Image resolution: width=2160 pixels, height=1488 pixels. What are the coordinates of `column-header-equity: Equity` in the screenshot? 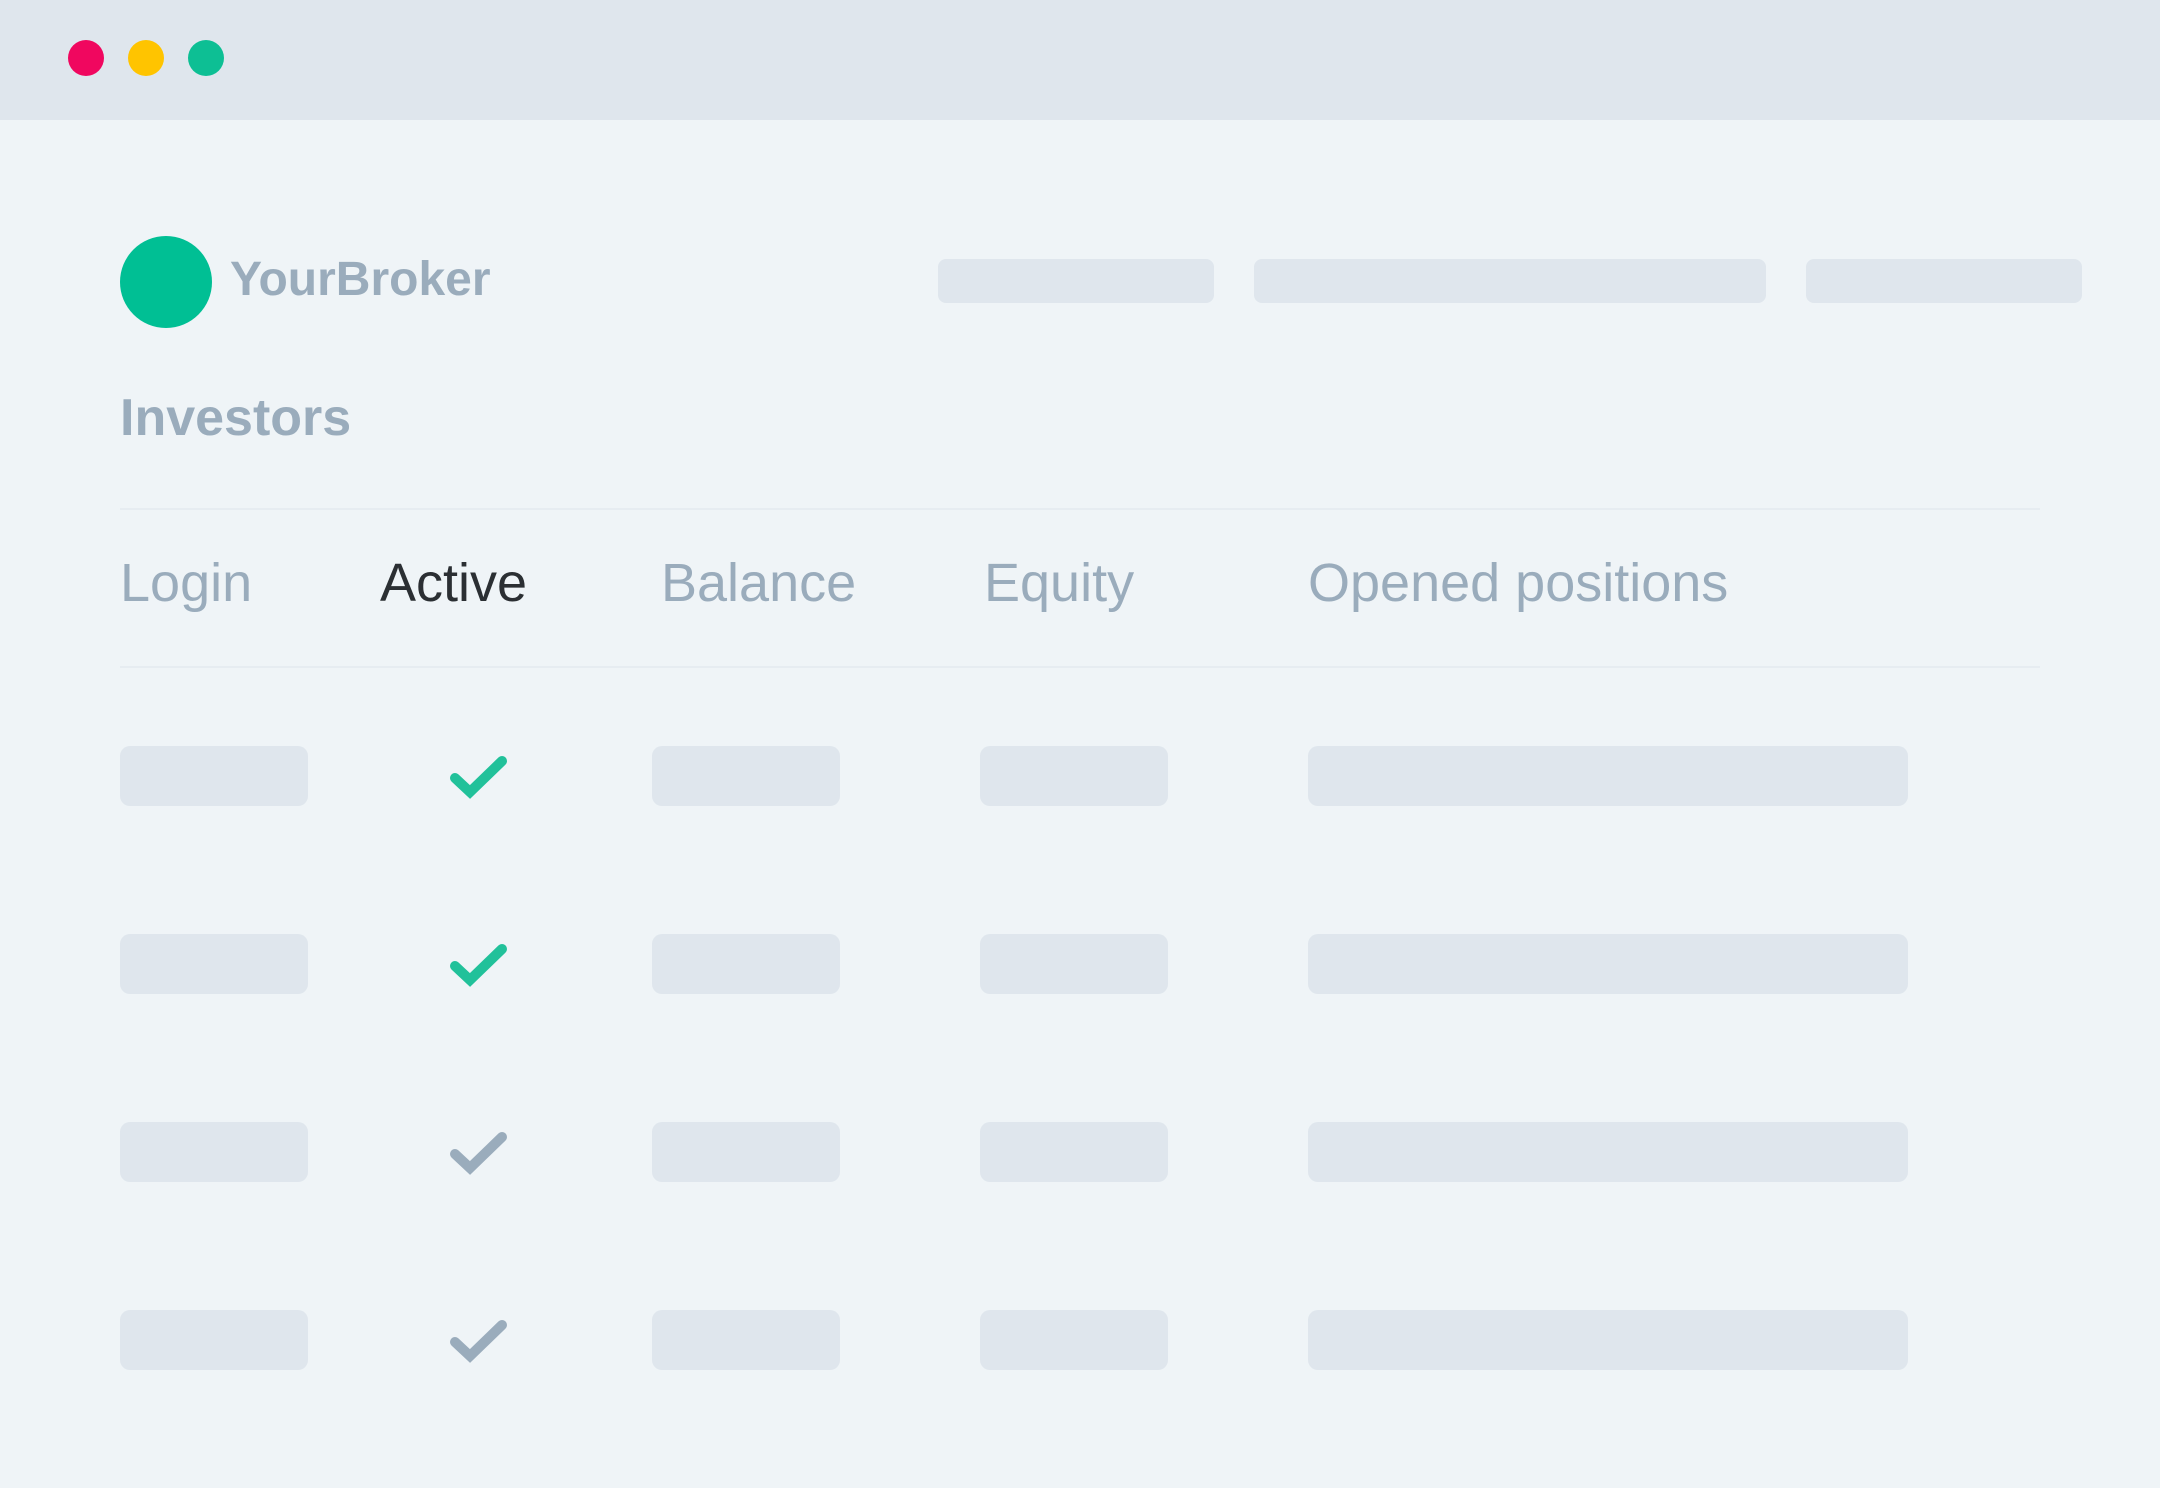 It's located at (1059, 583).